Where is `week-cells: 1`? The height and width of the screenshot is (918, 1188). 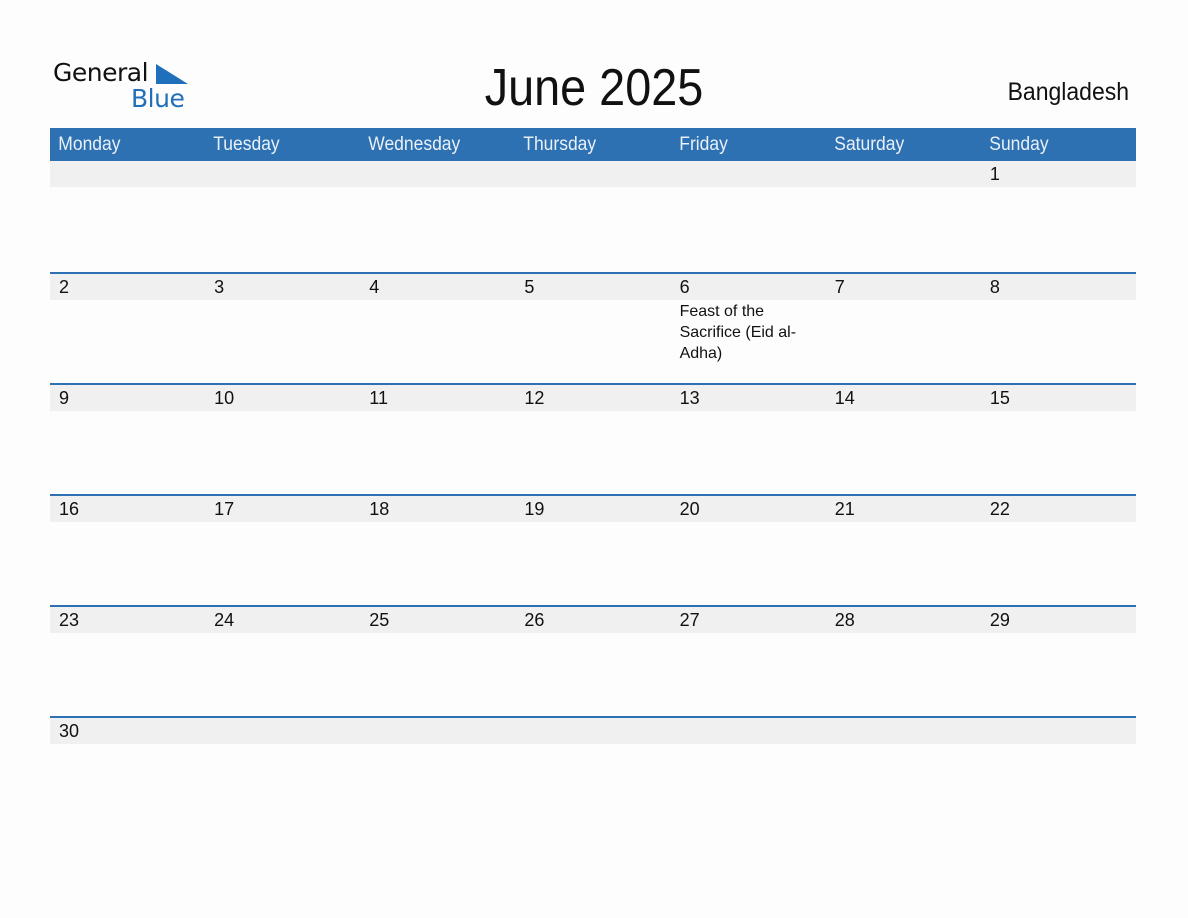 week-cells: 1 is located at coordinates (593, 211).